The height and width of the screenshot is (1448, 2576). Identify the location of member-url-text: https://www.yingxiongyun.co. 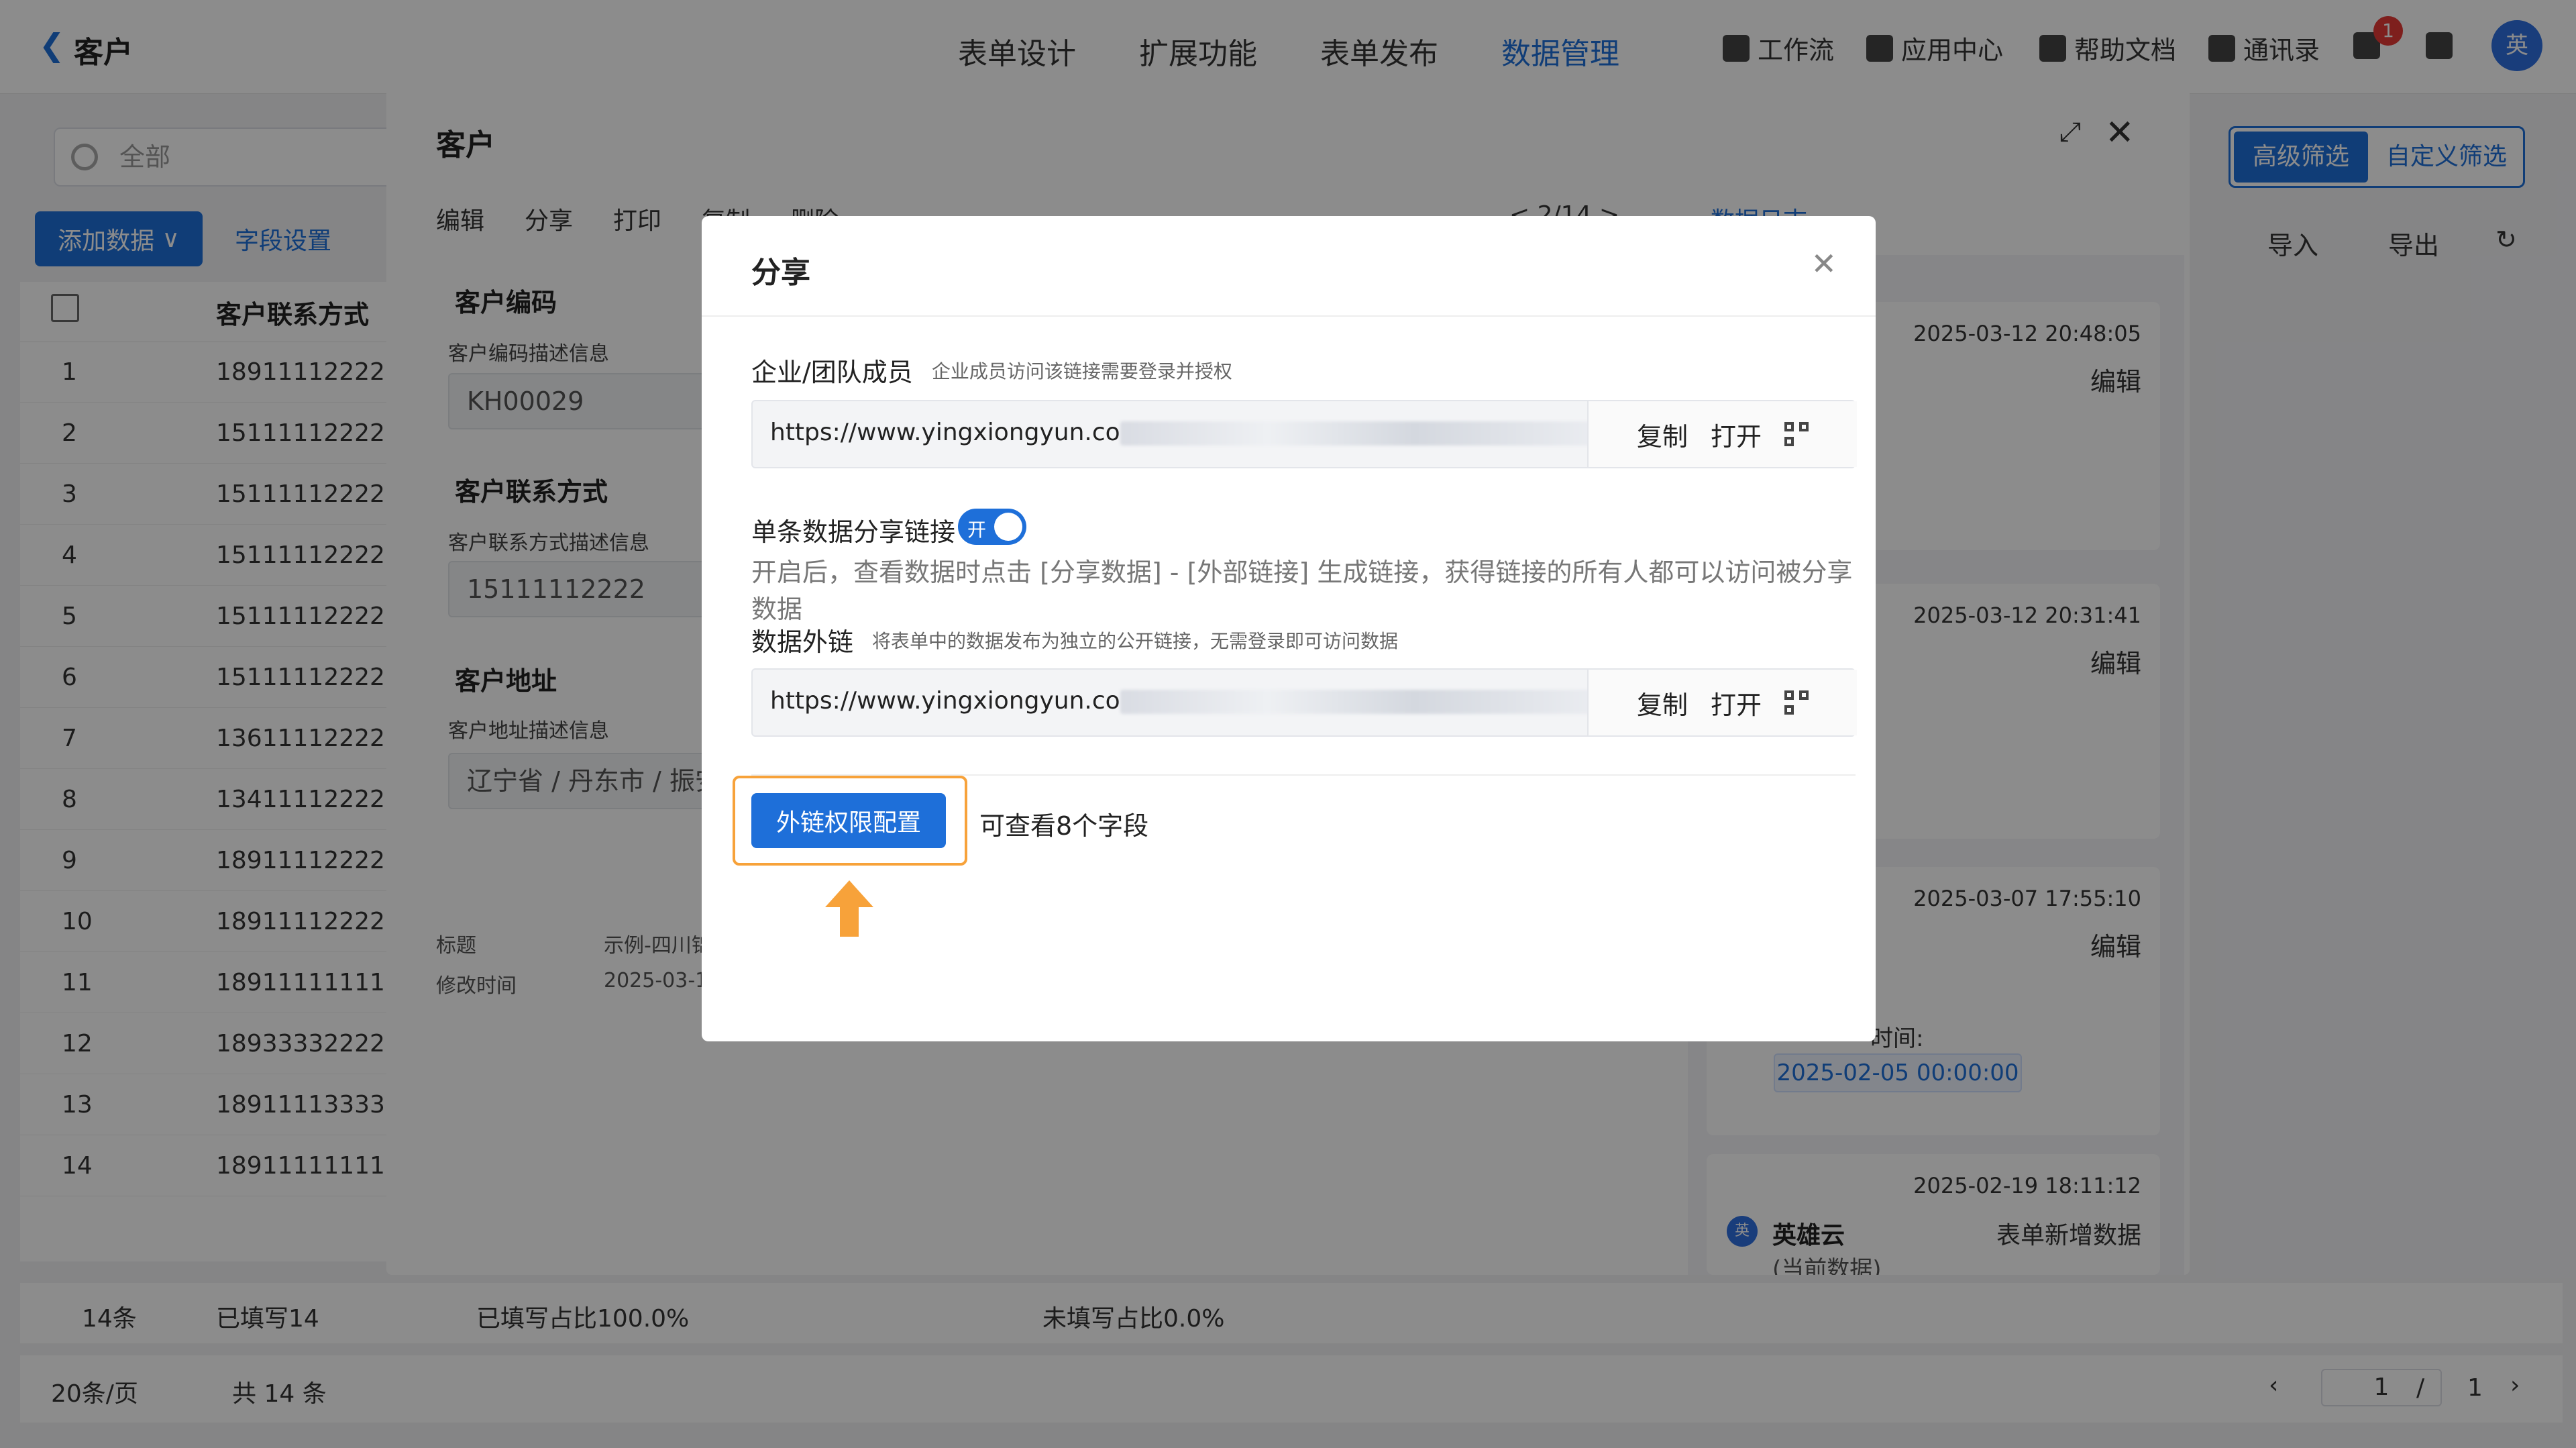
(945, 432).